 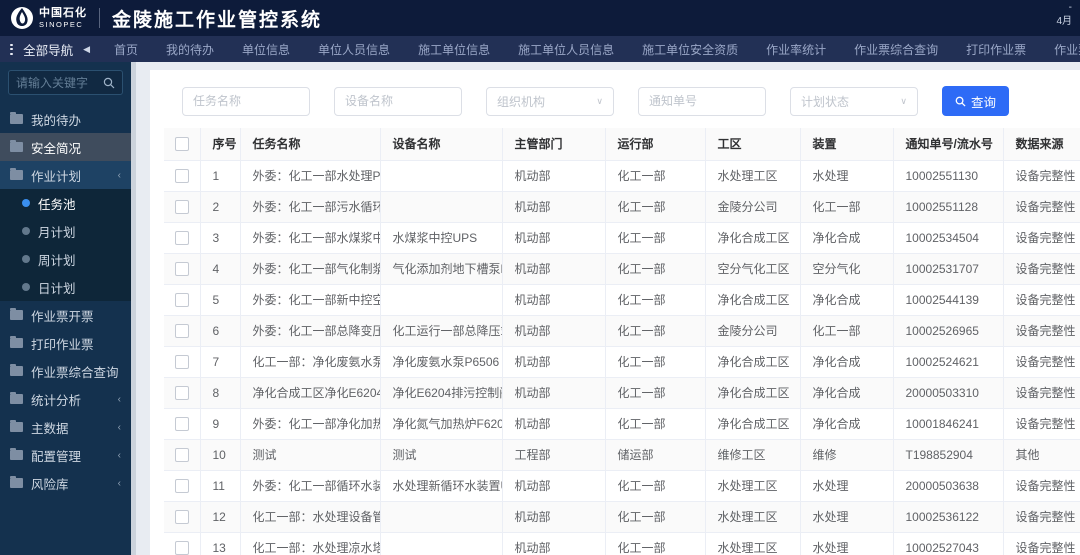 What do you see at coordinates (702, 101) in the screenshot?
I see `notice-no-input` at bounding box center [702, 101].